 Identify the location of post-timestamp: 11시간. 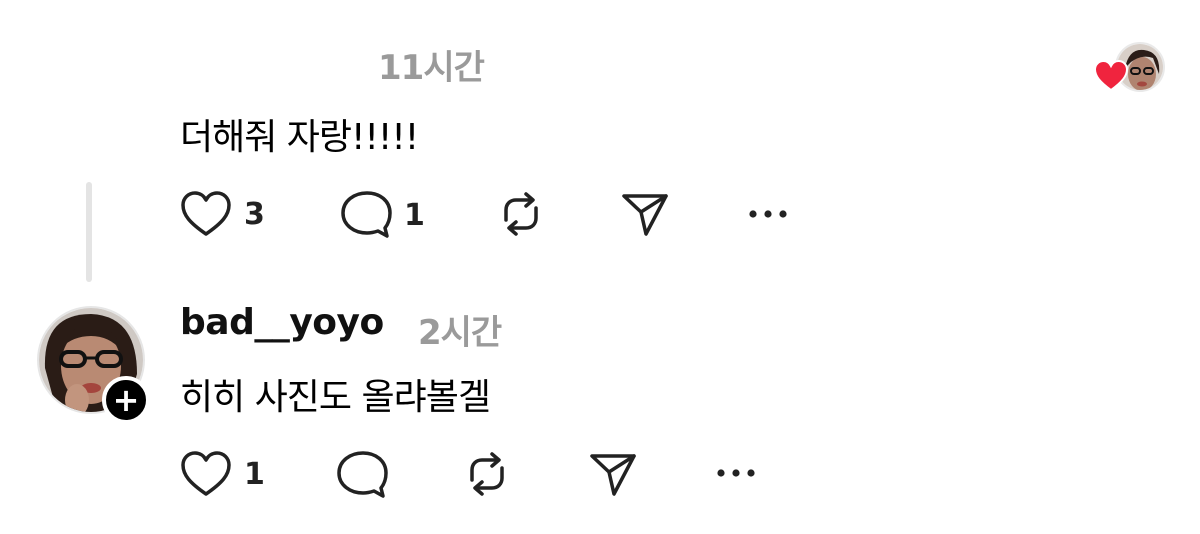
(431, 68).